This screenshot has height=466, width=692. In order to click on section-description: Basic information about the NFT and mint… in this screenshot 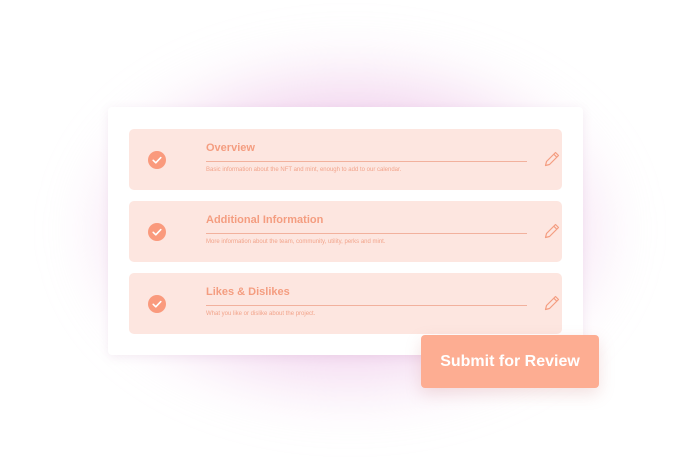, I will do `click(304, 170)`.